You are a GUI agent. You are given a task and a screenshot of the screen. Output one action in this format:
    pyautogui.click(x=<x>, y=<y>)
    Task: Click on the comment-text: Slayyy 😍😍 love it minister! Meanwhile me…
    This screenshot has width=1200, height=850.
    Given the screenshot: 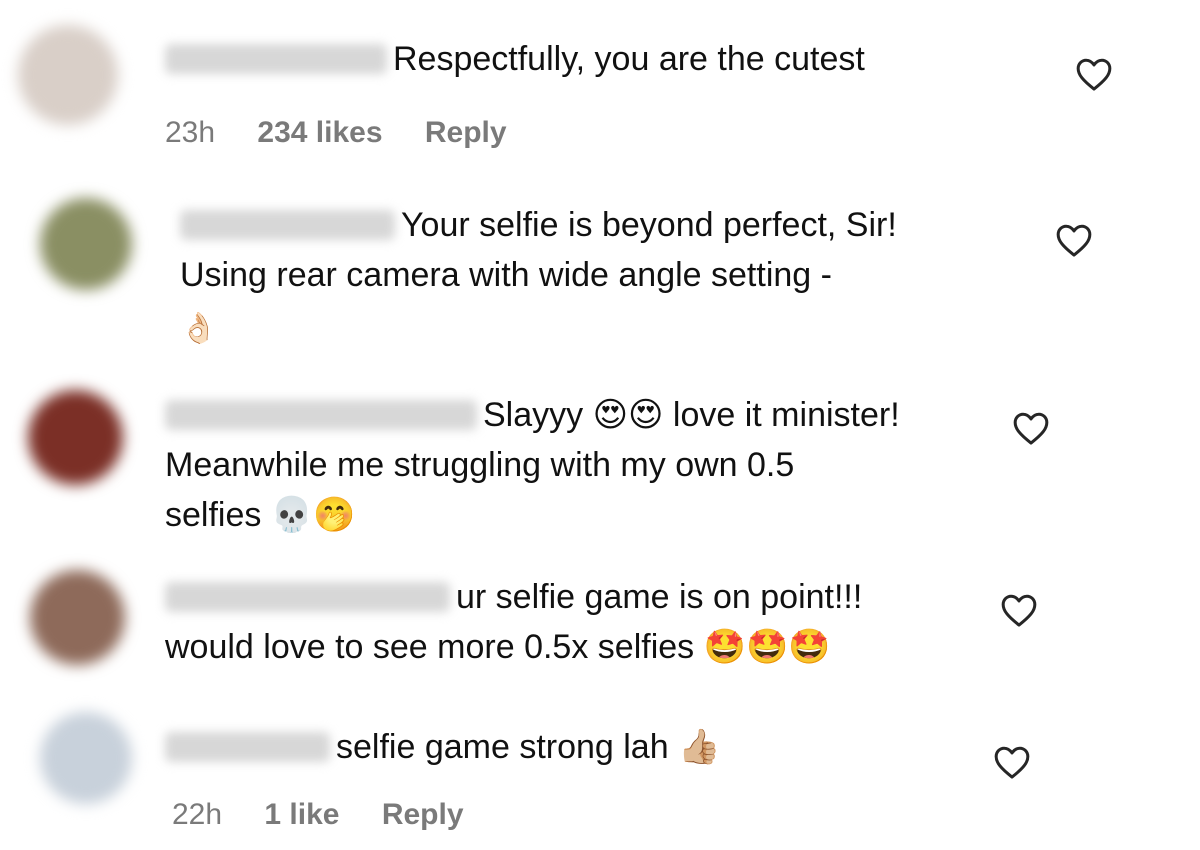 What is the action you would take?
    pyautogui.click(x=532, y=465)
    